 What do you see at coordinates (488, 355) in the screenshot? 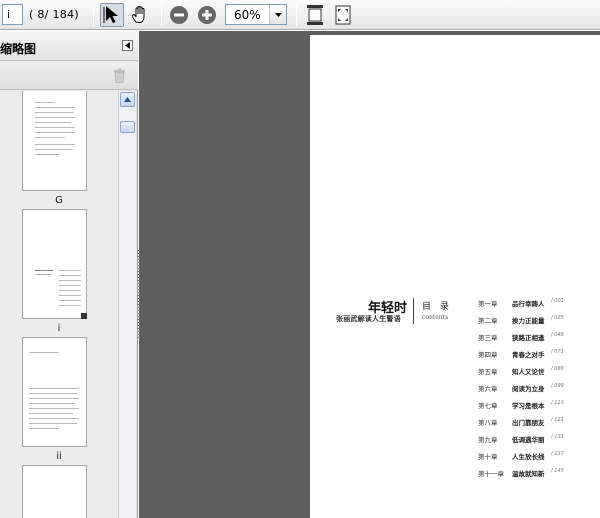
I see `toc-chapter: 第四章` at bounding box center [488, 355].